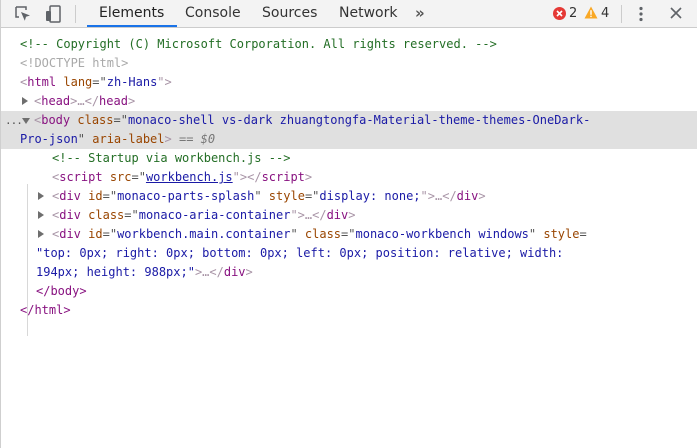 This screenshot has height=448, width=697. Describe the element at coordinates (132, 26) in the screenshot. I see `active-tab-underline` at that location.